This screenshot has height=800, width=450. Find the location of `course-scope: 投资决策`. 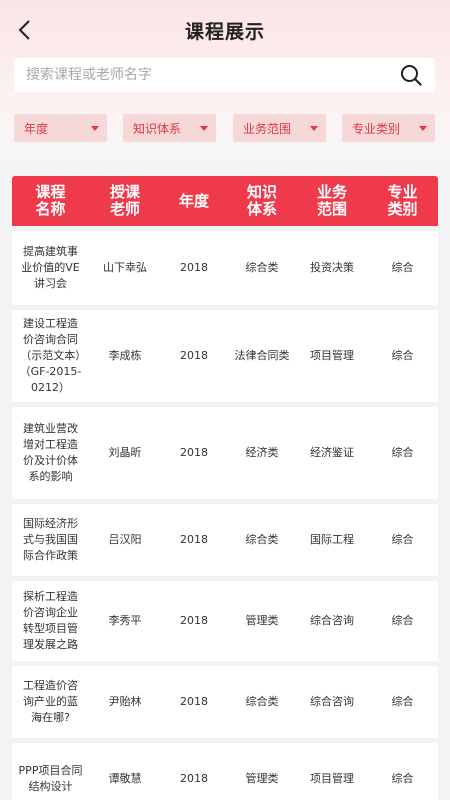

course-scope: 投资决策 is located at coordinates (332, 267).